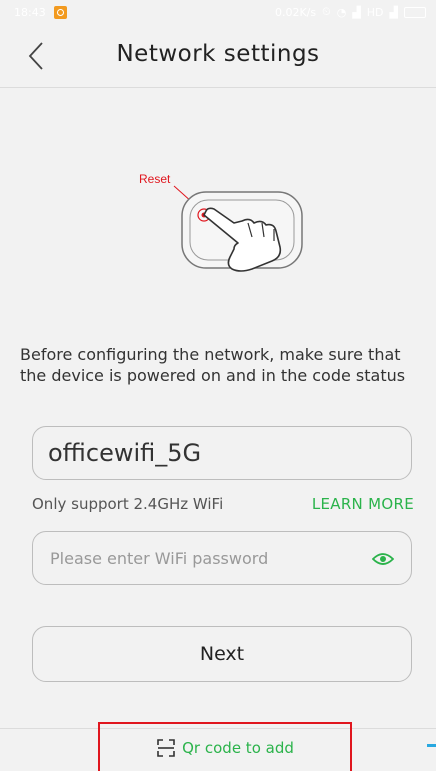  I want to click on wifi-support-note: Only support 2.4GHz WiFi, so click(128, 504).